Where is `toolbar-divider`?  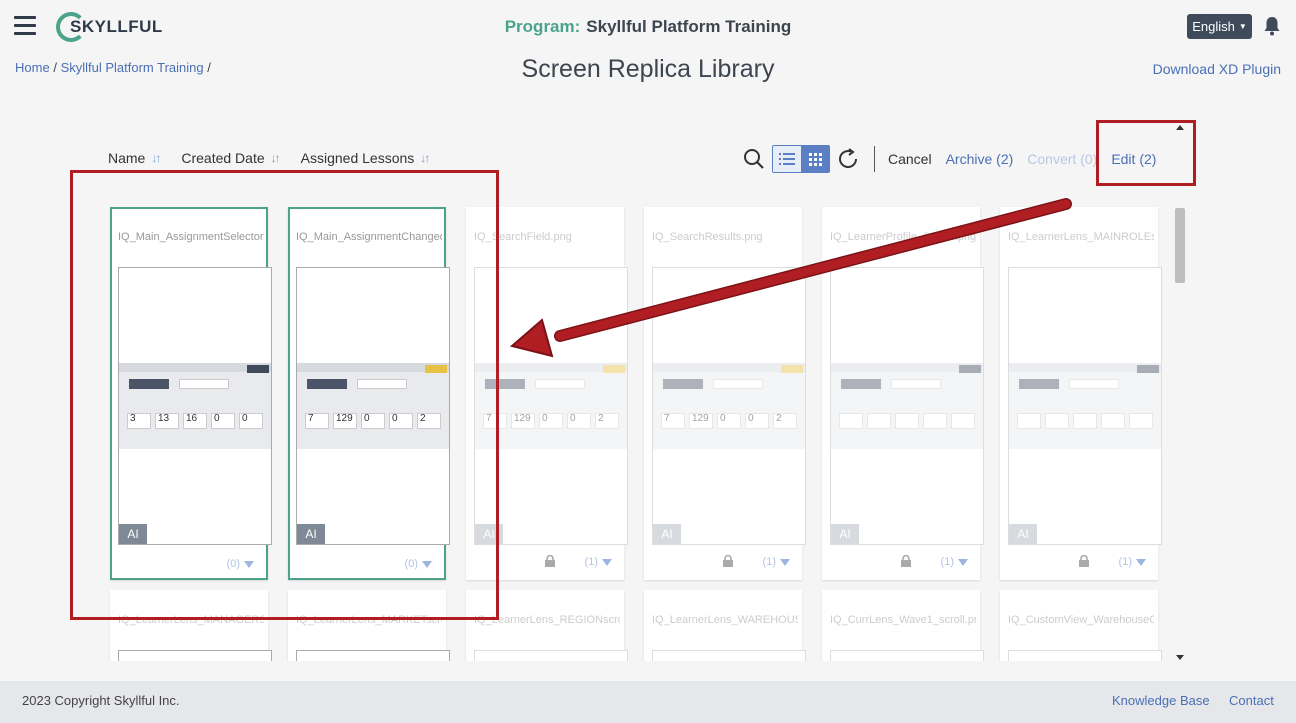 toolbar-divider is located at coordinates (874, 159).